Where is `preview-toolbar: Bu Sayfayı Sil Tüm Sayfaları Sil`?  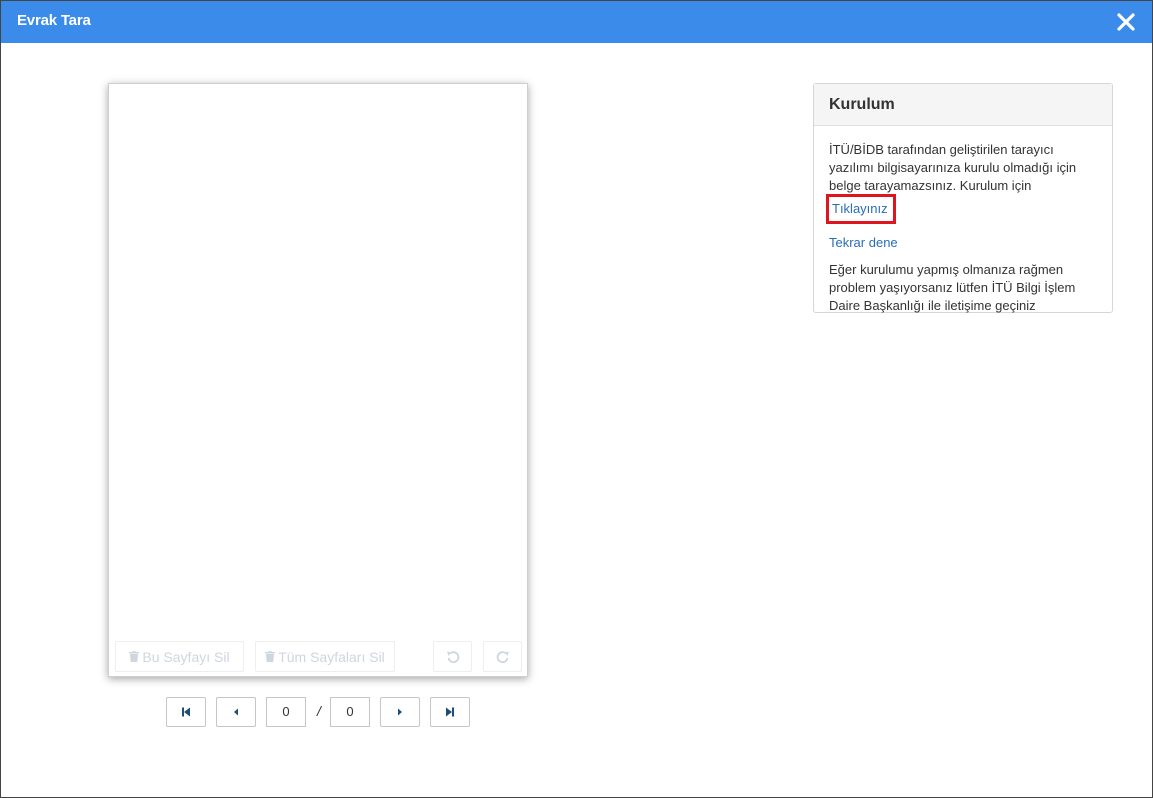 preview-toolbar: Bu Sayfayı Sil Tüm Sayfaları Sil is located at coordinates (318, 656).